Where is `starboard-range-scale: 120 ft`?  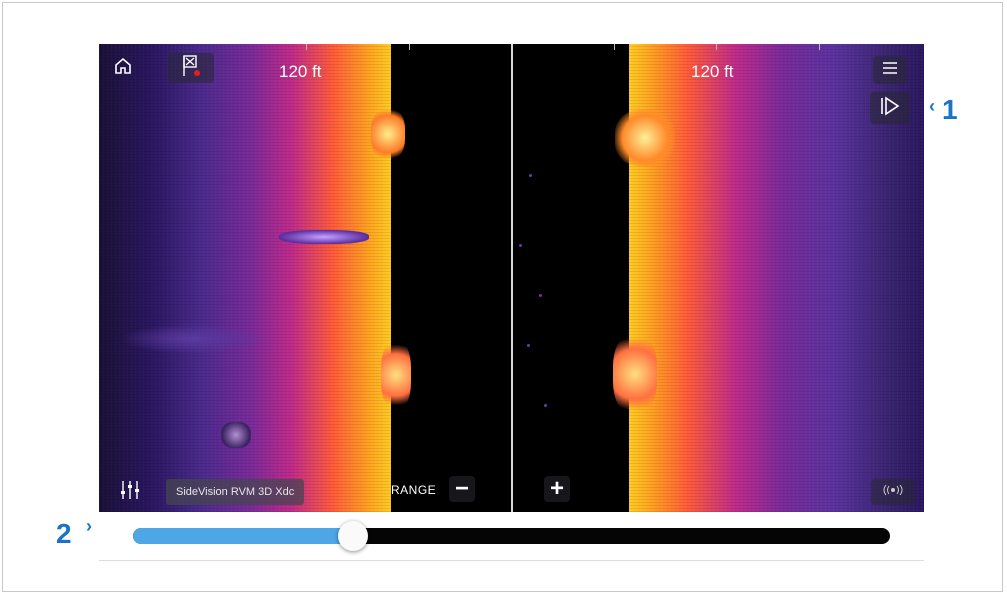
starboard-range-scale: 120 ft is located at coordinates (712, 71).